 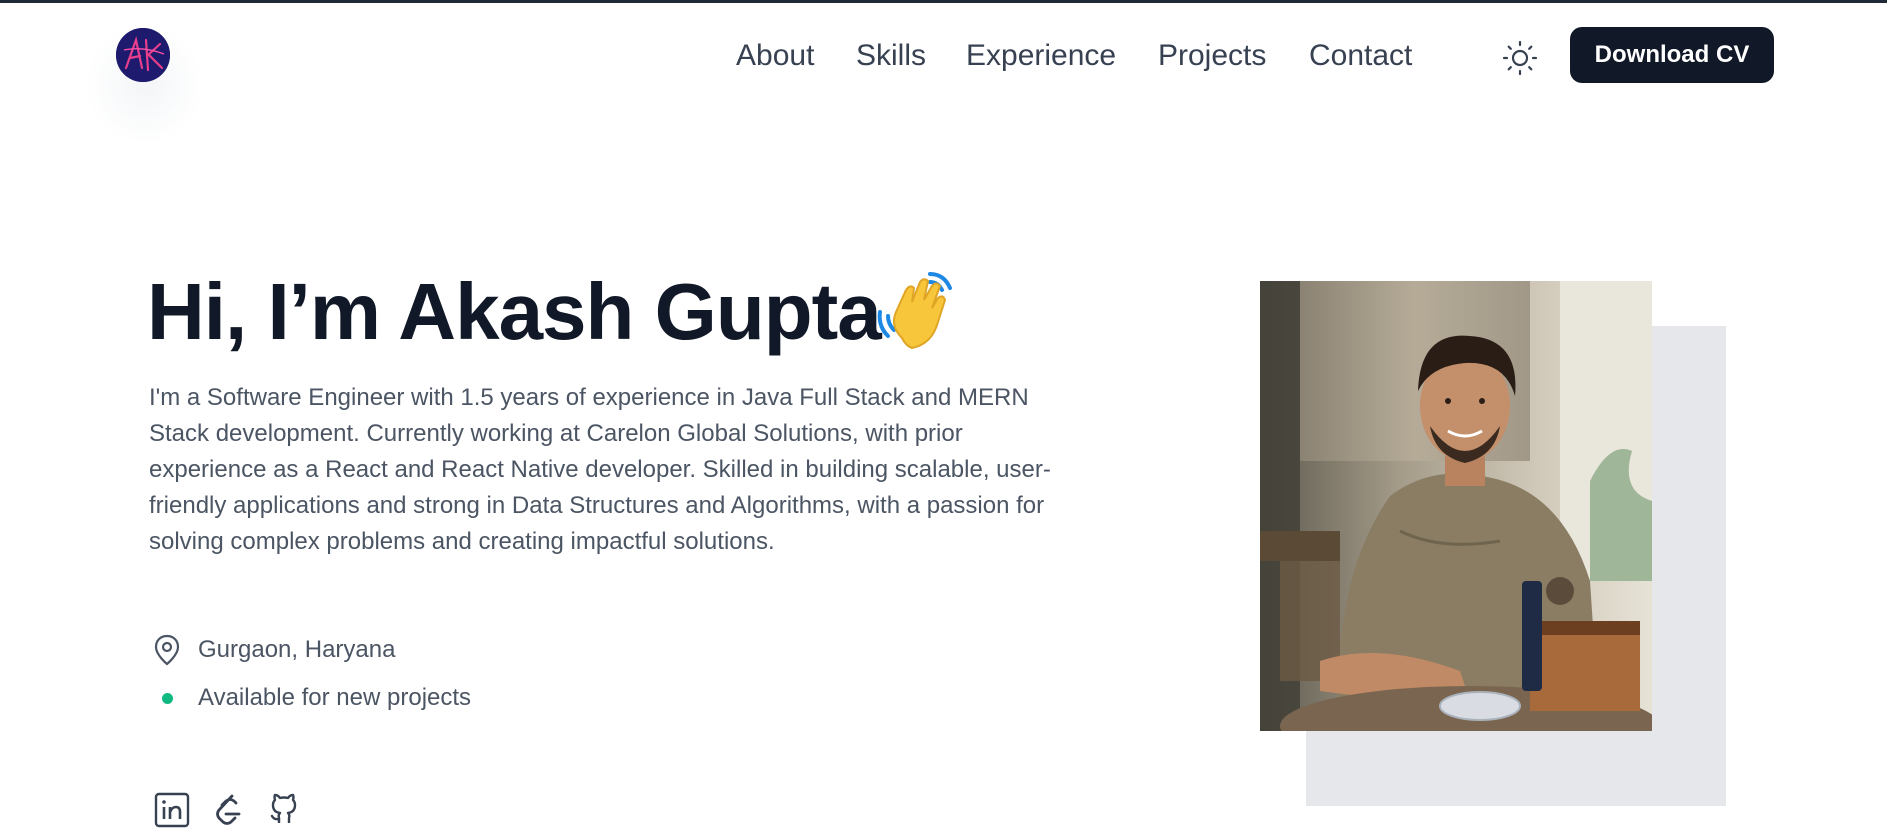 What do you see at coordinates (891, 56) in the screenshot?
I see `nav-skills: Skills` at bounding box center [891, 56].